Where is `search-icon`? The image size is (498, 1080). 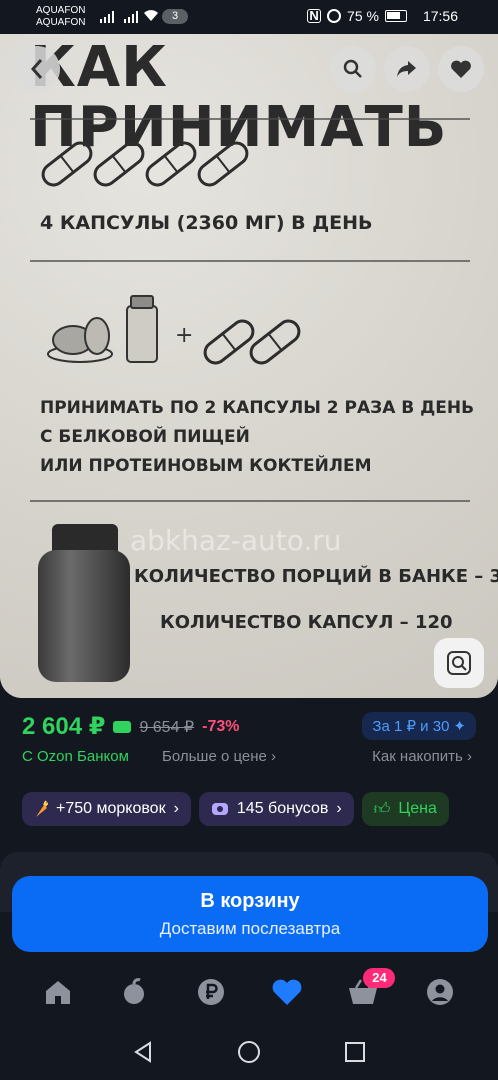 search-icon is located at coordinates (352, 68).